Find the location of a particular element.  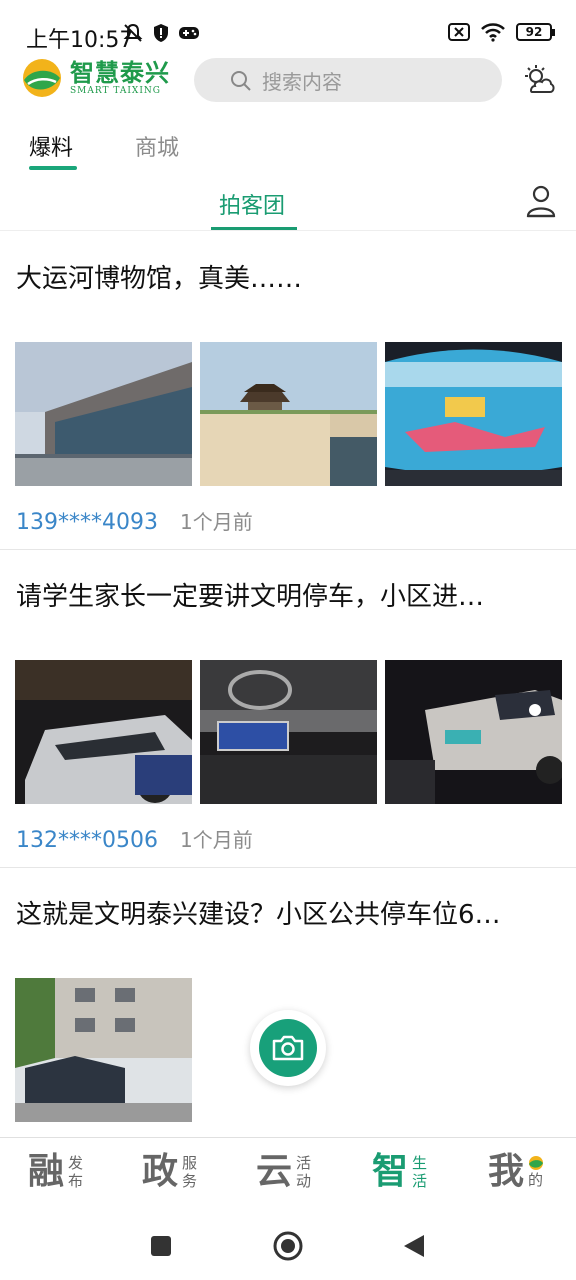

home-icon is located at coordinates (288, 1246).